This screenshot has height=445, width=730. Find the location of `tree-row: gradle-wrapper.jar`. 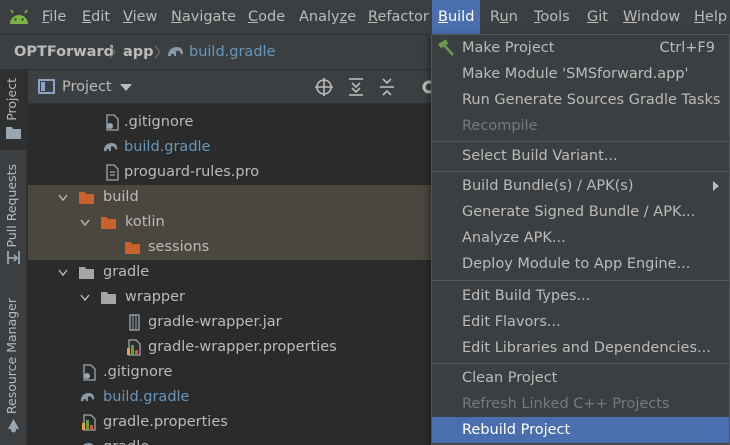

tree-row: gradle-wrapper.jar is located at coordinates (233, 322).